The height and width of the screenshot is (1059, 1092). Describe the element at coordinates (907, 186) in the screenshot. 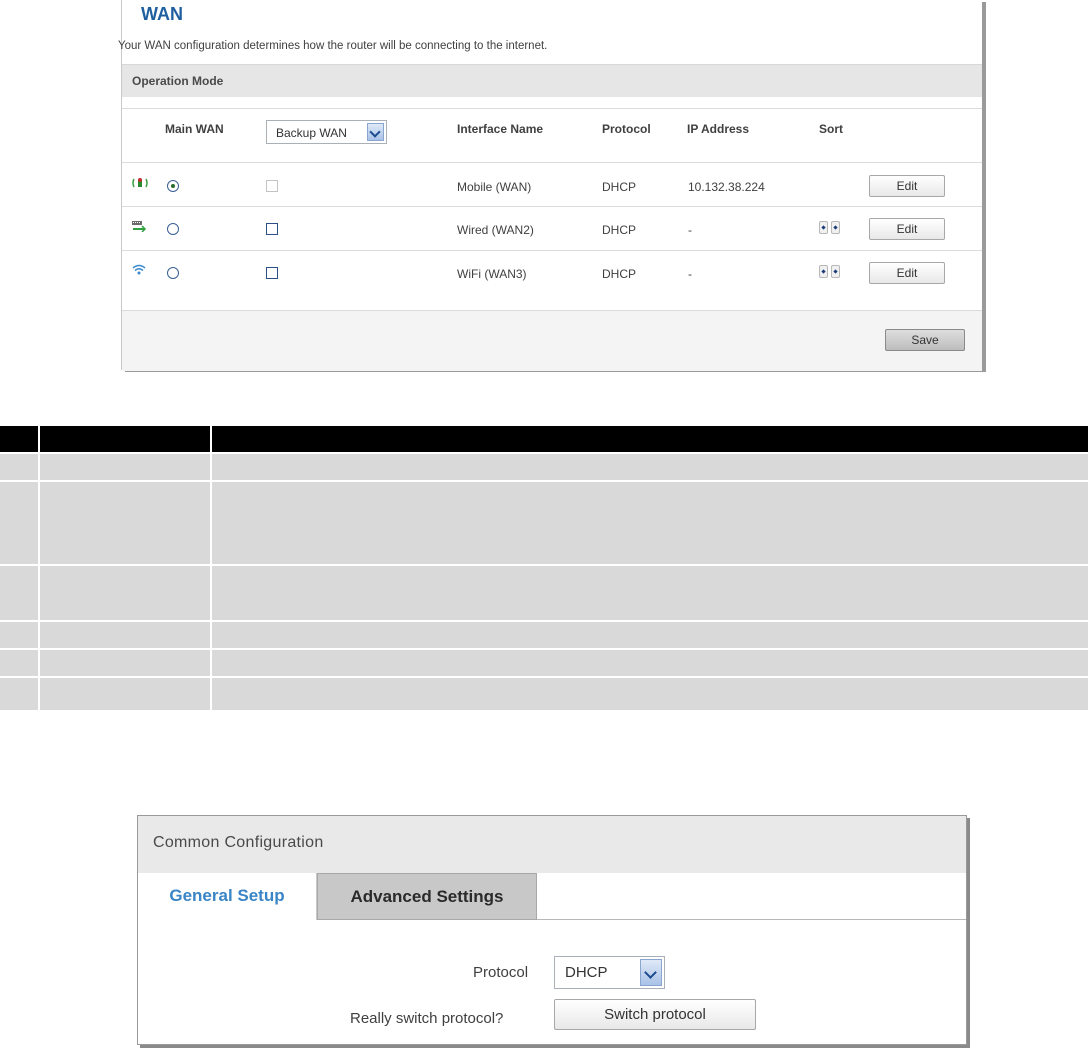

I see `edit-button-mobile: Edit` at that location.